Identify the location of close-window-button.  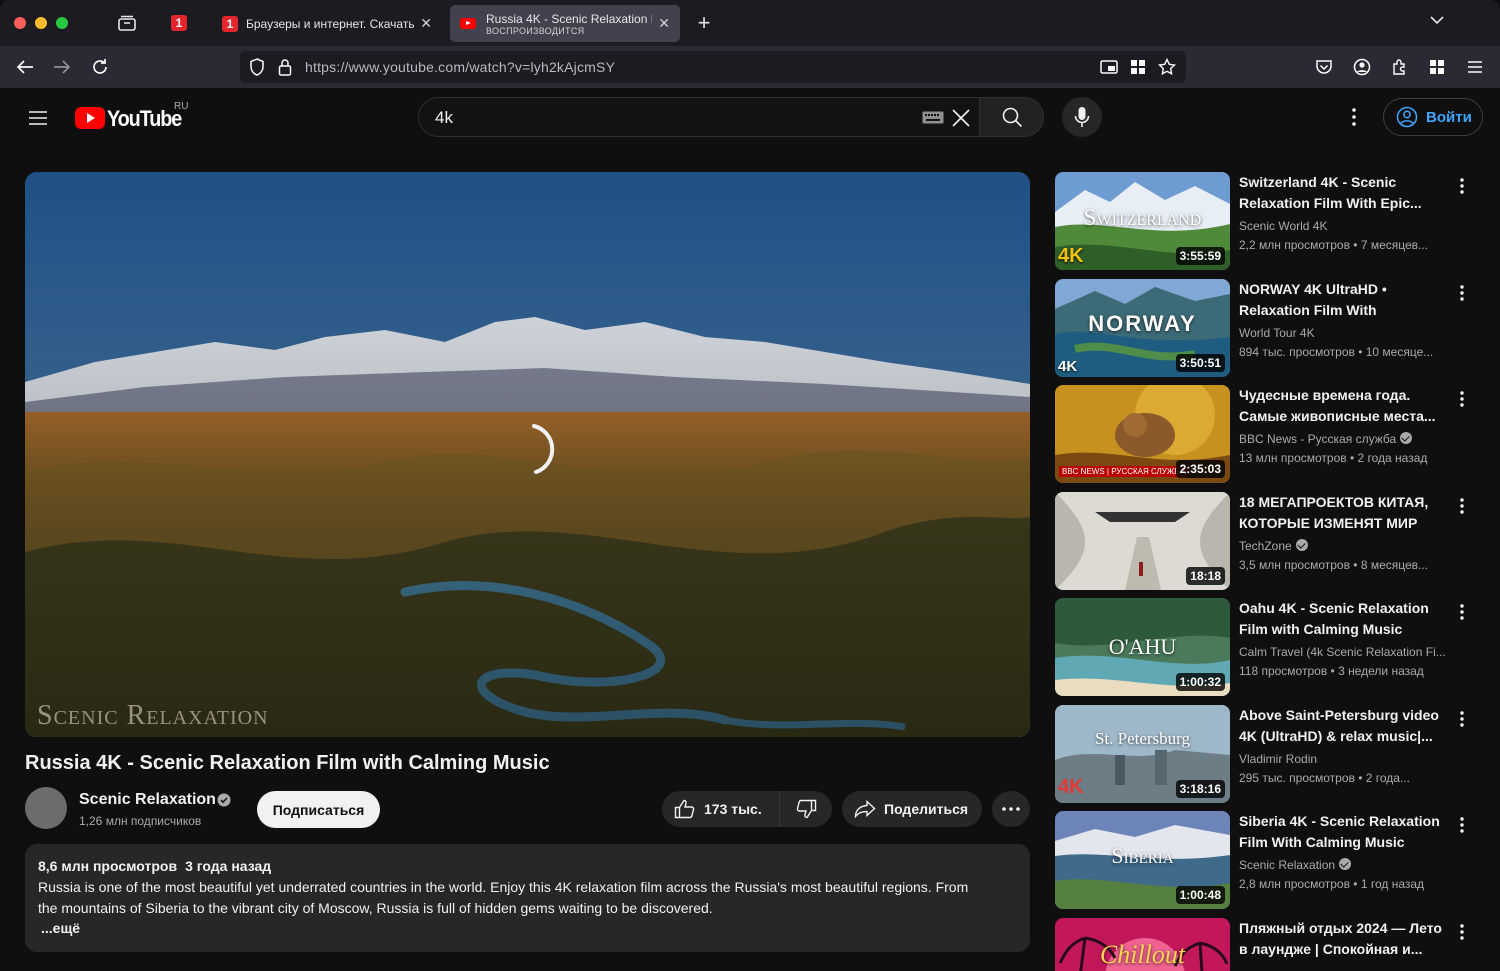
(20, 23).